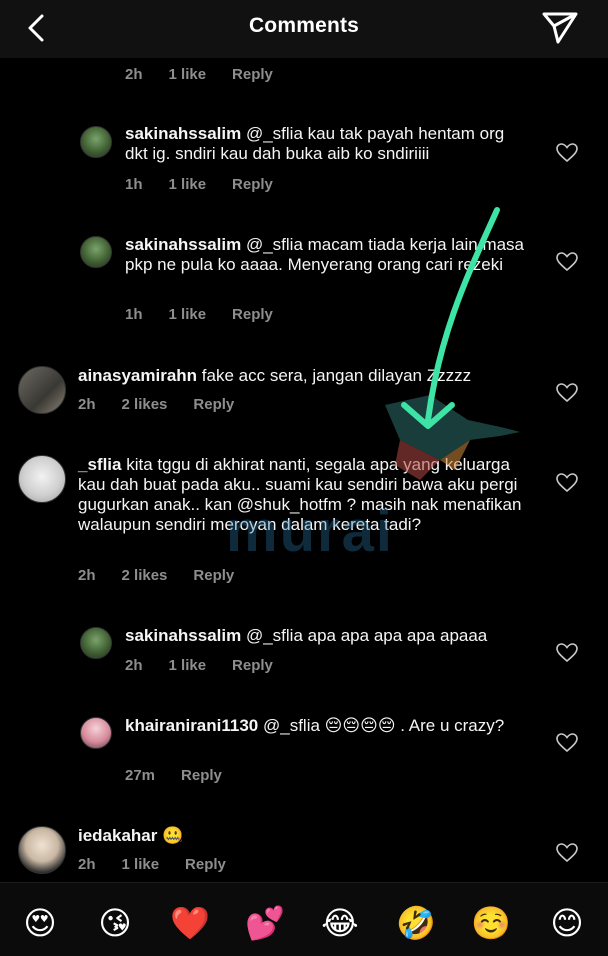 Image resolution: width=608 pixels, height=956 pixels. Describe the element at coordinates (117, 835) in the screenshot. I see `comment-username: iedakahar` at that location.